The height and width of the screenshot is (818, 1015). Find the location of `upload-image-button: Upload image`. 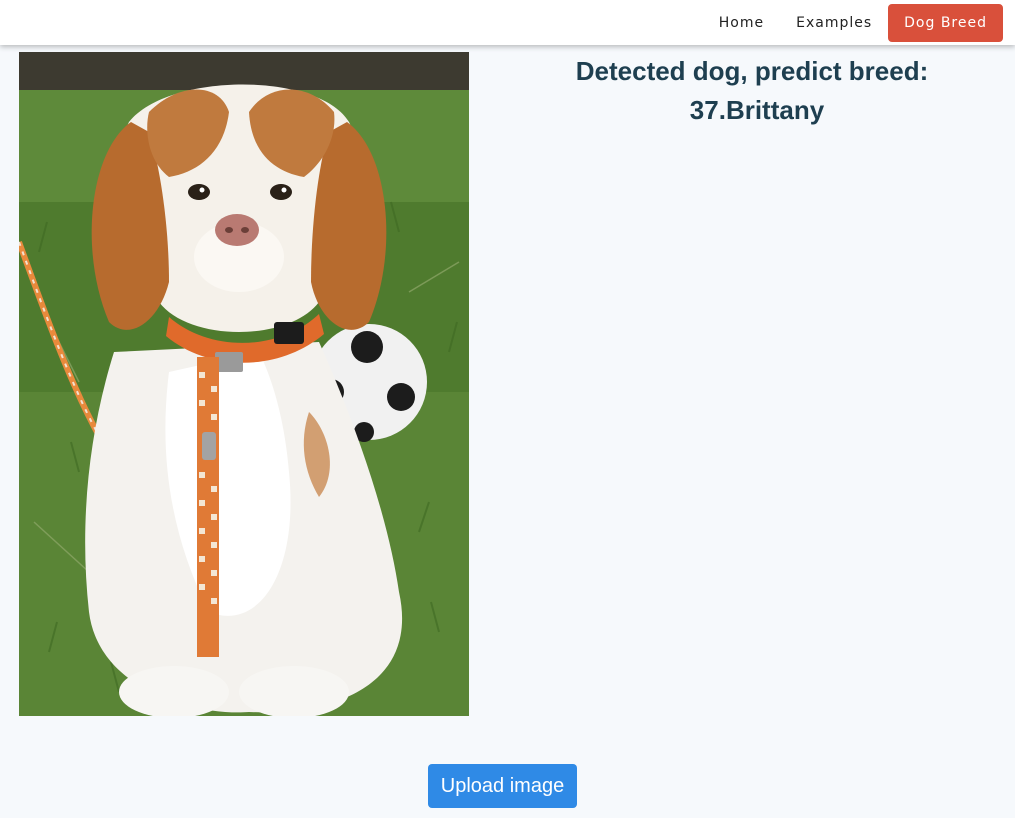

upload-image-button: Upload image is located at coordinates (502, 786).